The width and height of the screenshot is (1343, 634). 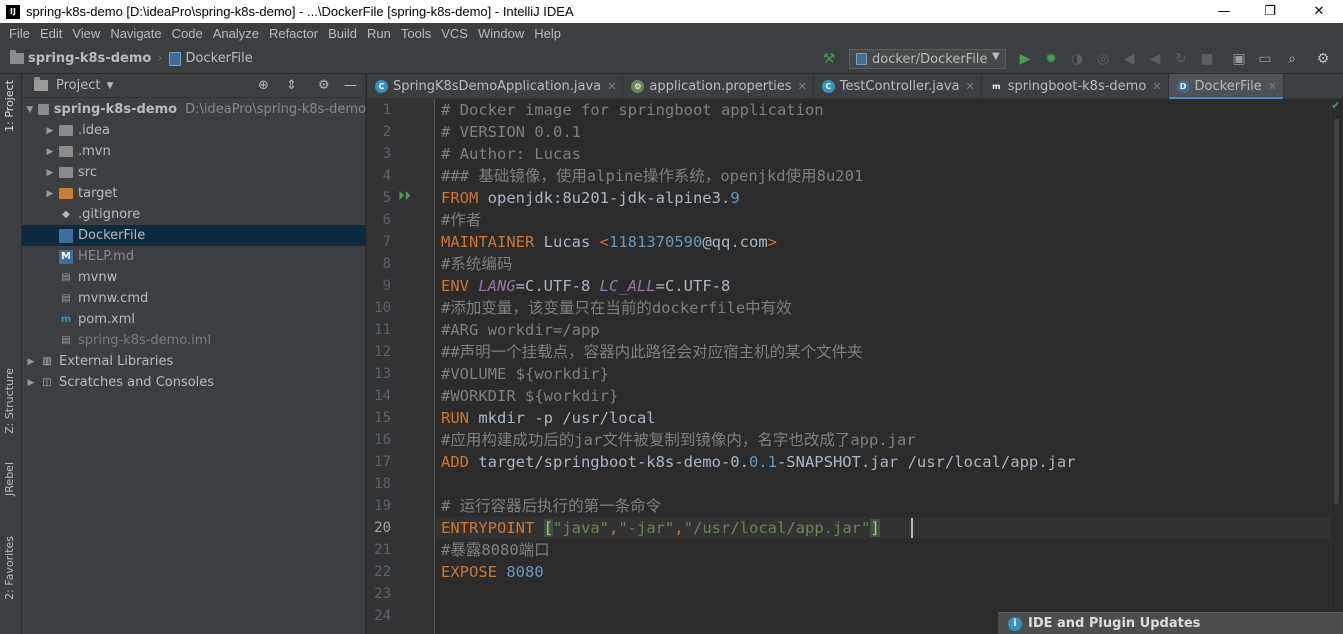 What do you see at coordinates (187, 33) in the screenshot?
I see `menu-code: Code` at bounding box center [187, 33].